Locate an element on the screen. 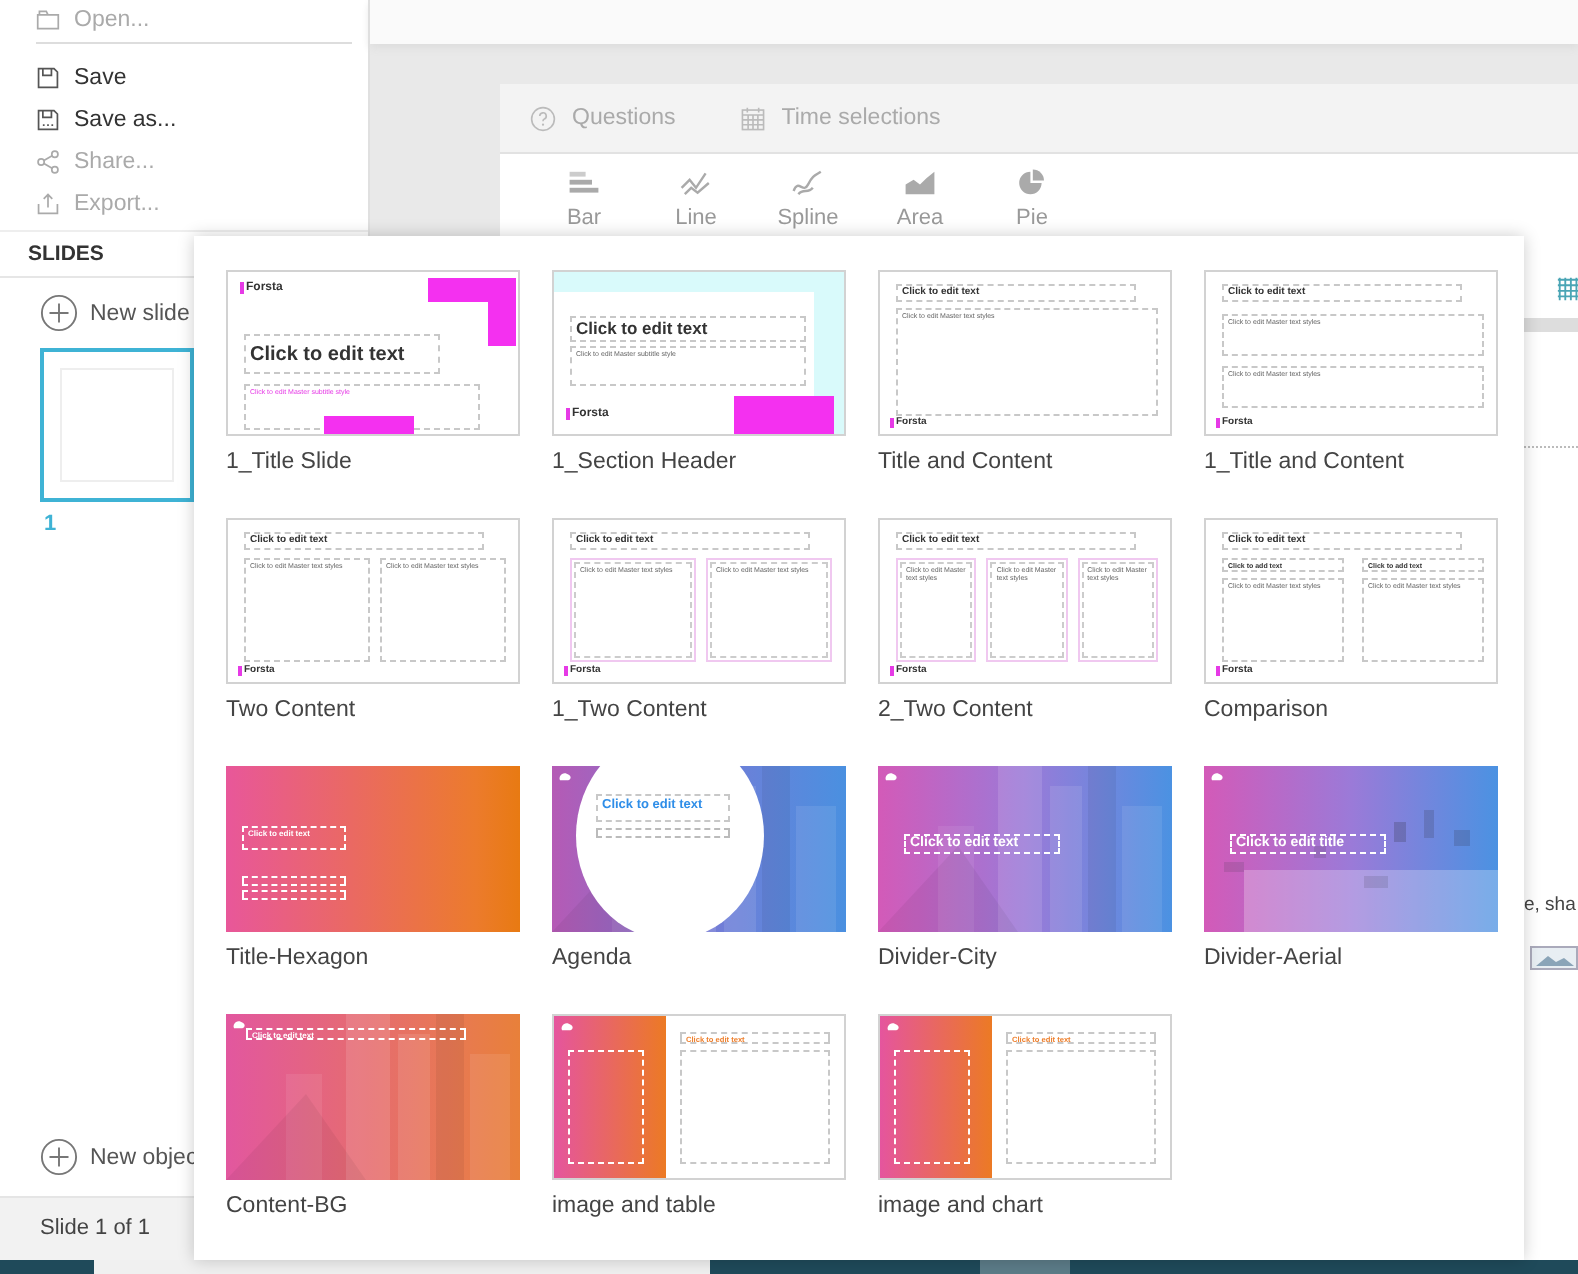 The width and height of the screenshot is (1578, 1274). layout-name: Divider-Aerial is located at coordinates (1273, 958).